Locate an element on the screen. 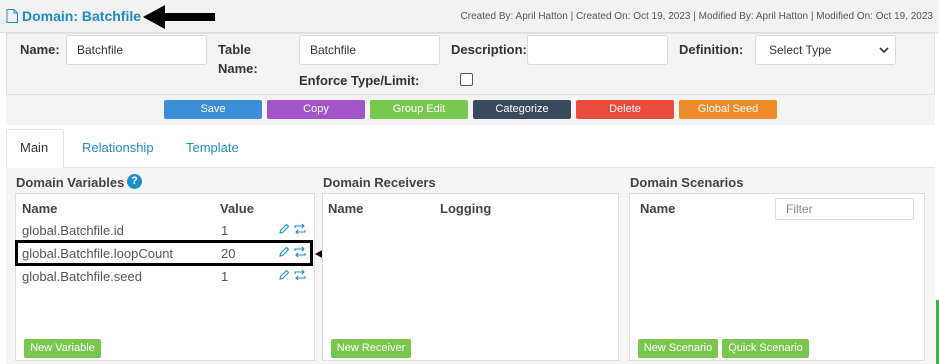 The image size is (939, 364). document-icon is located at coordinates (12, 16).